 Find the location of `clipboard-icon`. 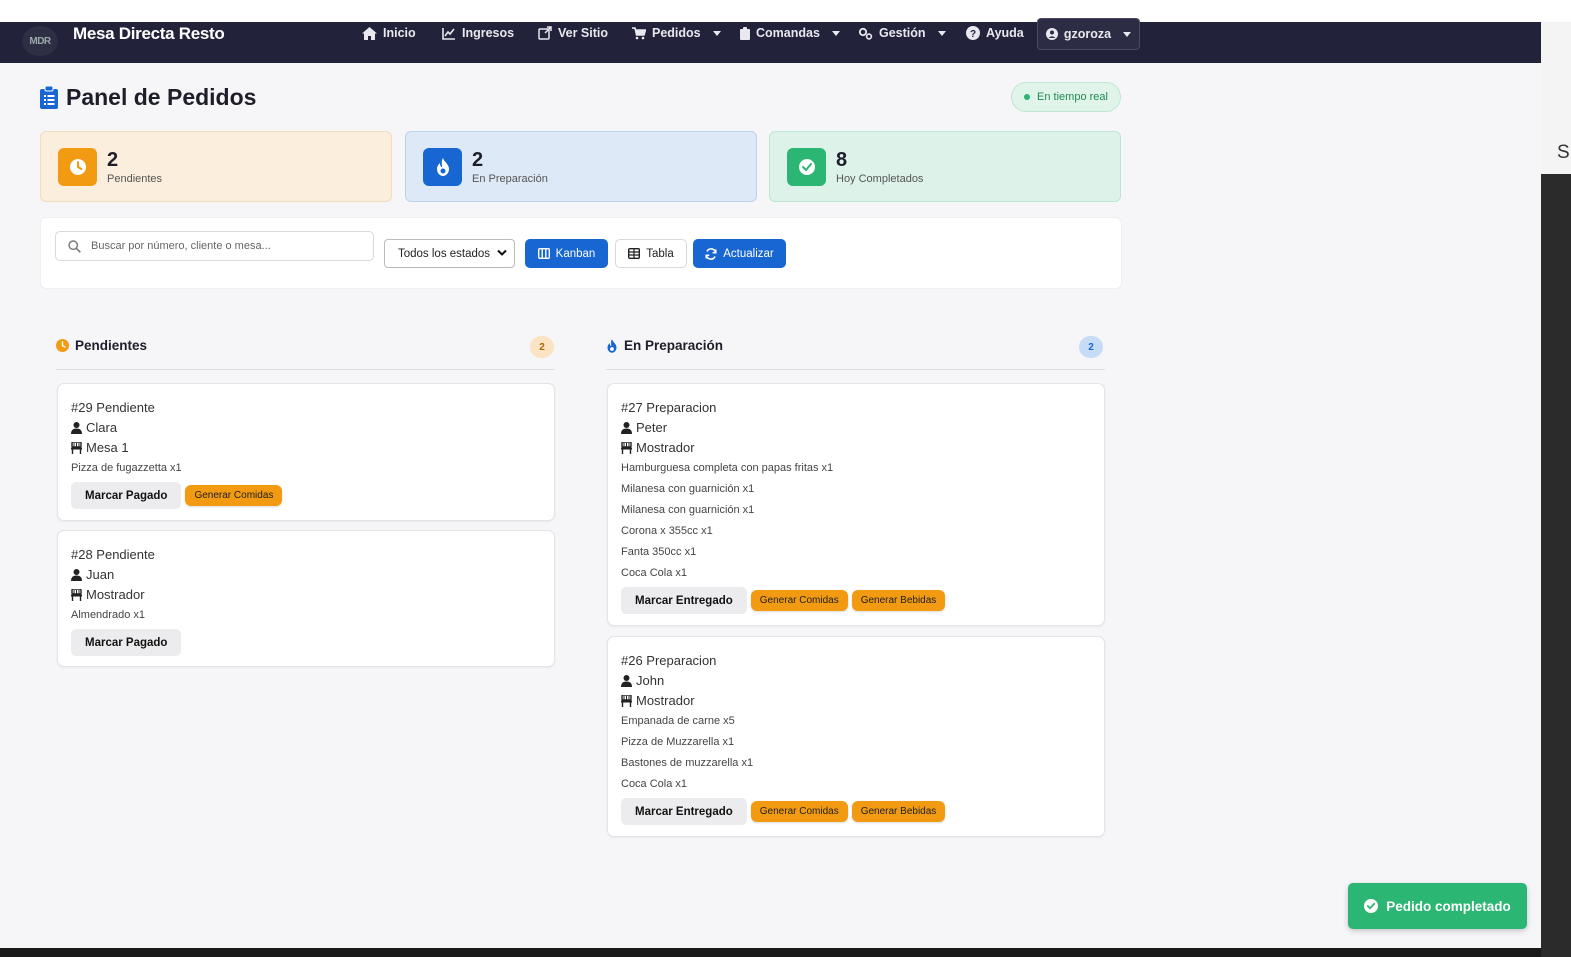

clipboard-icon is located at coordinates (745, 33).